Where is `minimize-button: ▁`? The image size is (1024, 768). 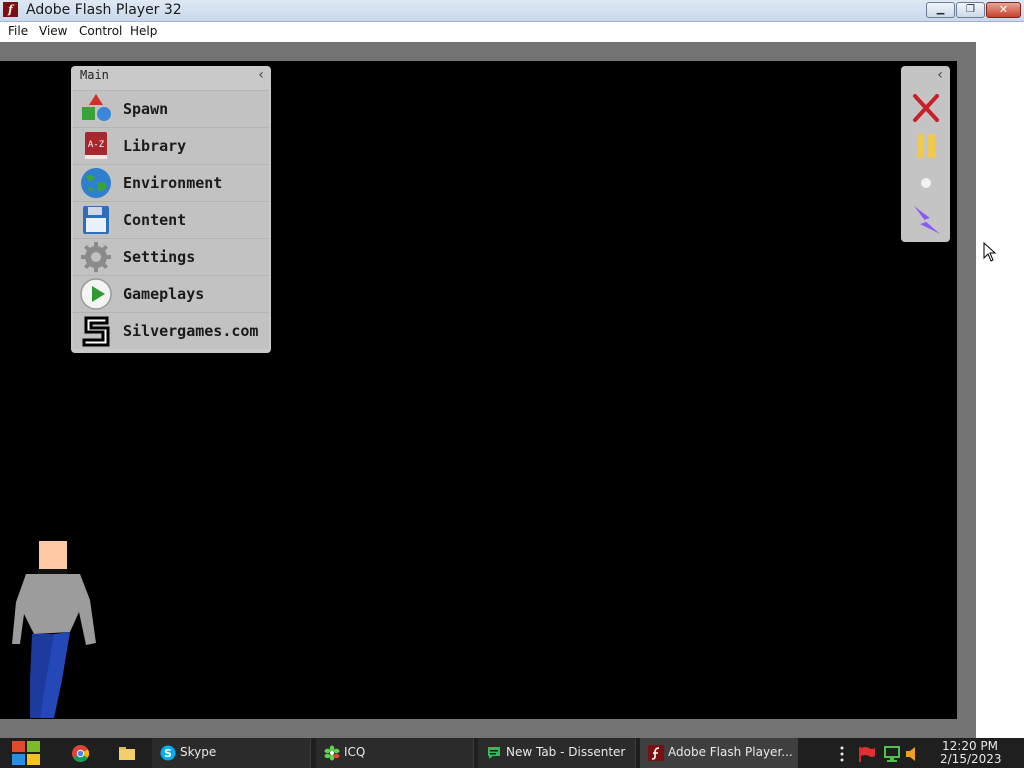
minimize-button: ▁ is located at coordinates (940, 10).